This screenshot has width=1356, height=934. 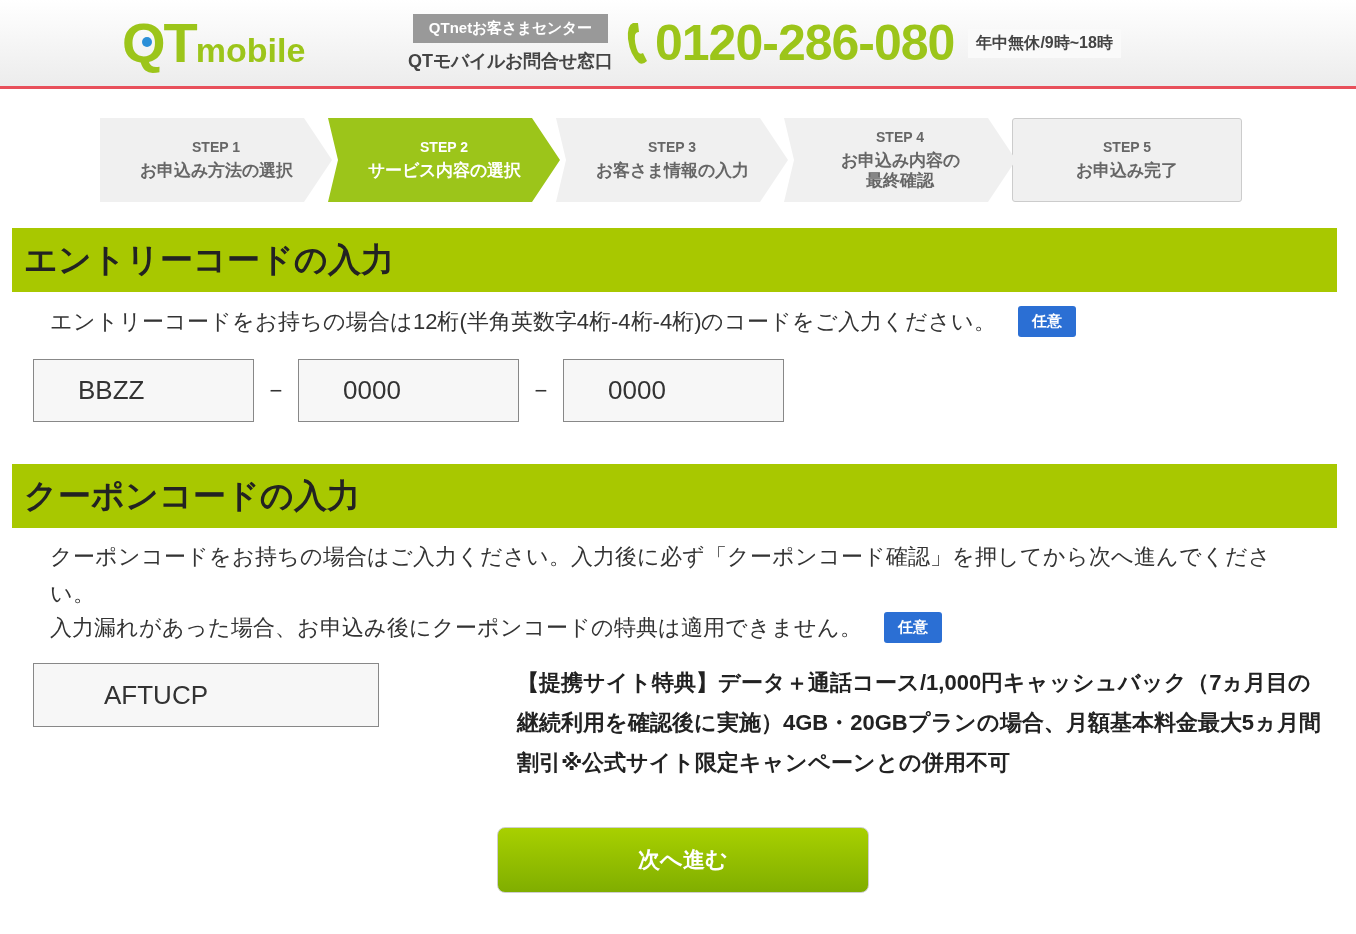 What do you see at coordinates (456, 627) in the screenshot?
I see `coupon-note: 入力漏れがあった場合、お申込み後にクーポンコードの特典は適用できません。` at bounding box center [456, 627].